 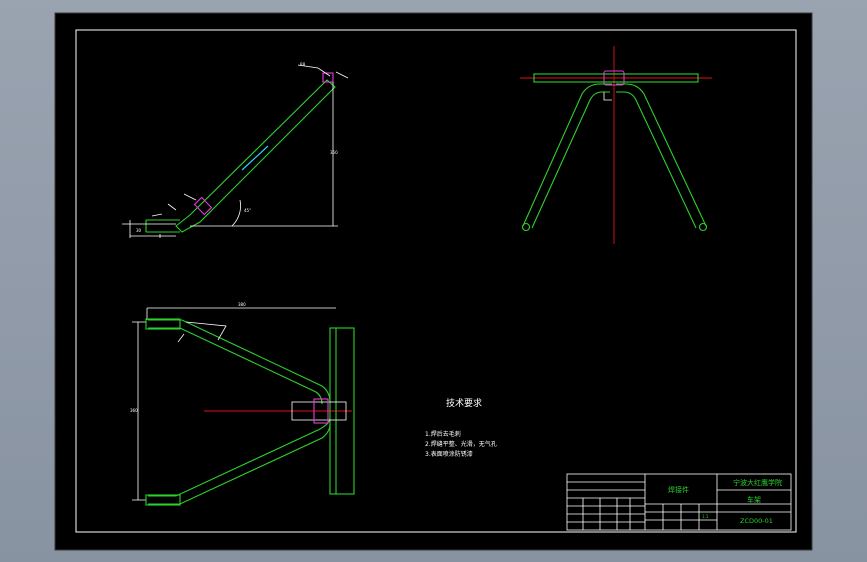 I want to click on dim-label: 350, so click(x=334, y=152).